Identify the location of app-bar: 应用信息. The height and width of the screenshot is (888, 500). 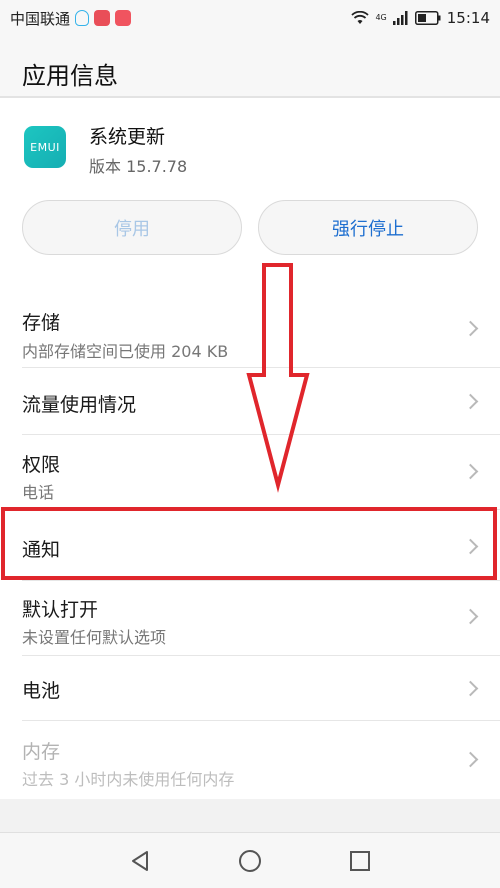
(250, 67).